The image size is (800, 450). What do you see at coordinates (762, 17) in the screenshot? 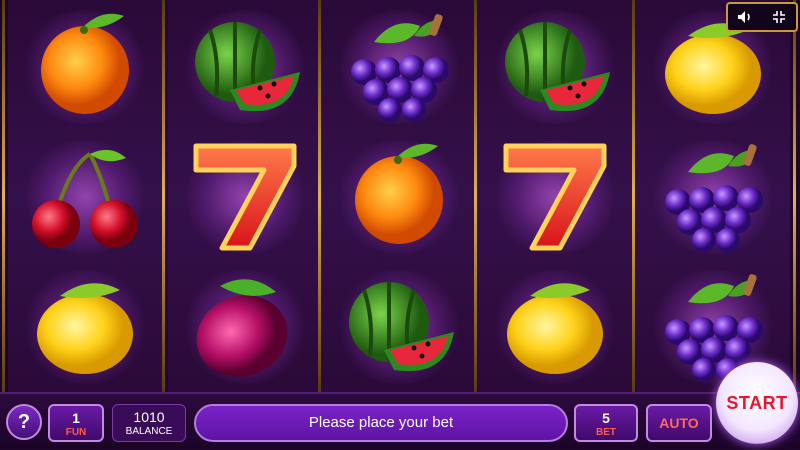
I see `top-controls` at bounding box center [762, 17].